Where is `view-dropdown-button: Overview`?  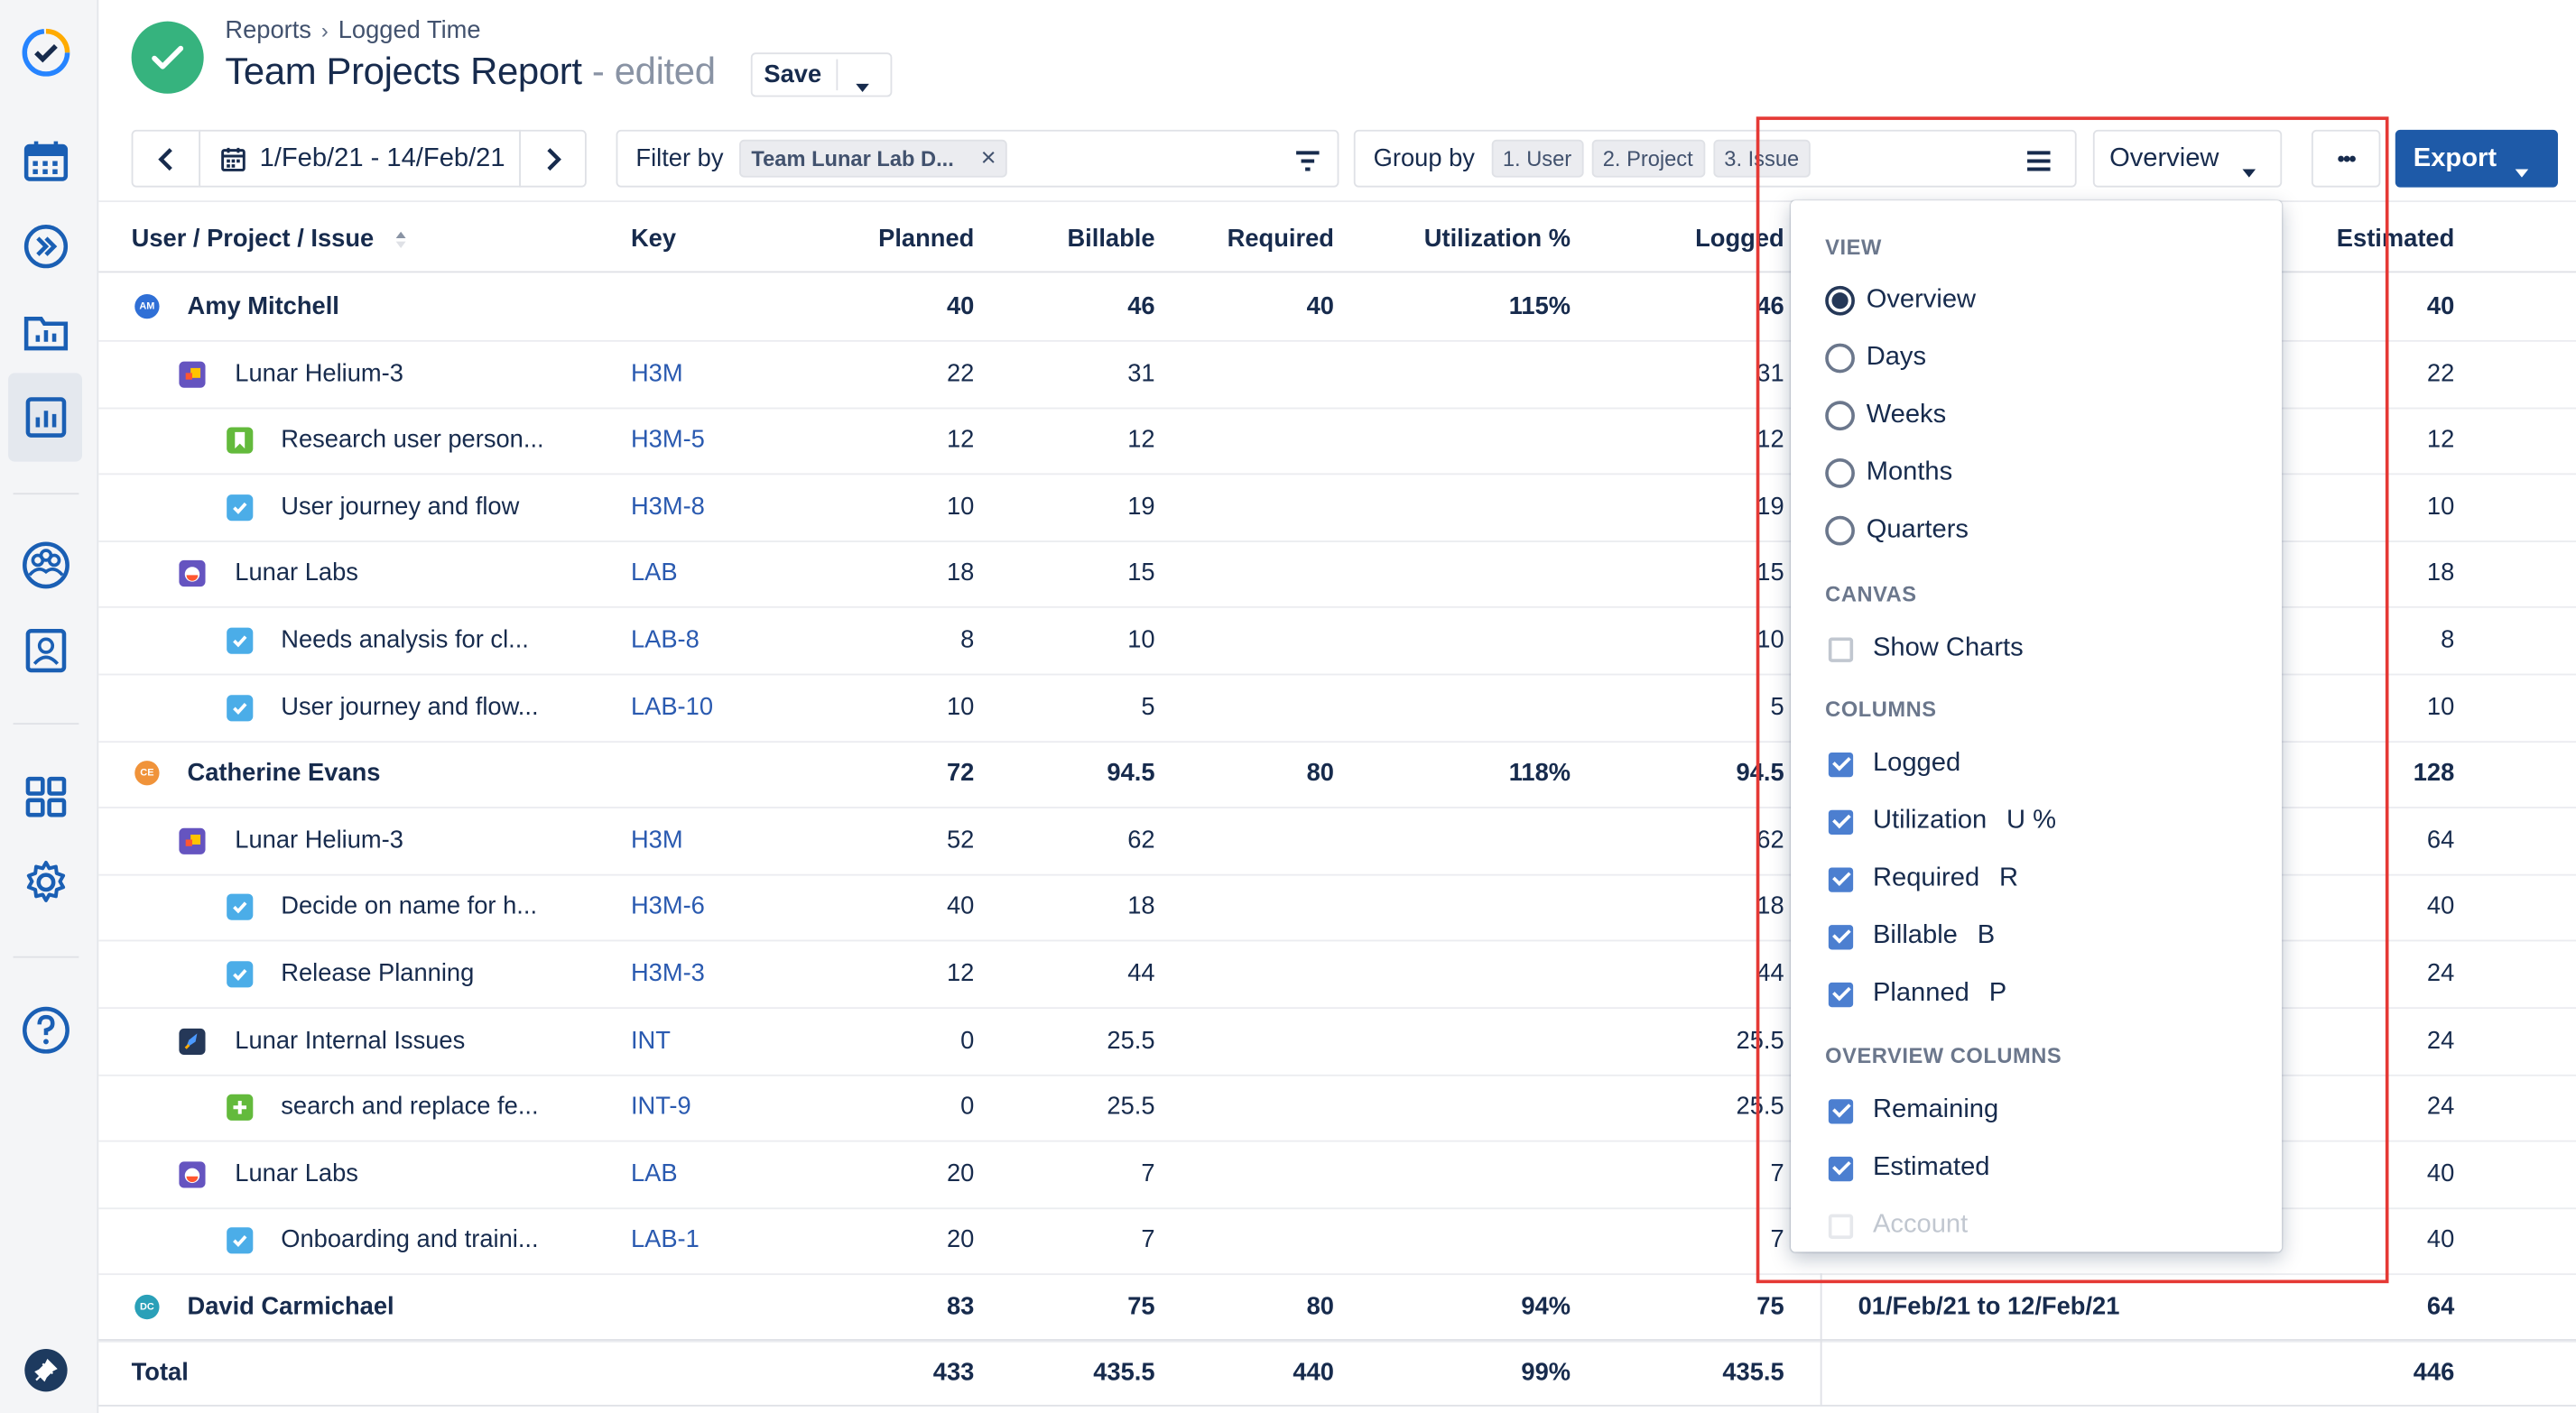
view-dropdown-button: Overview is located at coordinates (2187, 158).